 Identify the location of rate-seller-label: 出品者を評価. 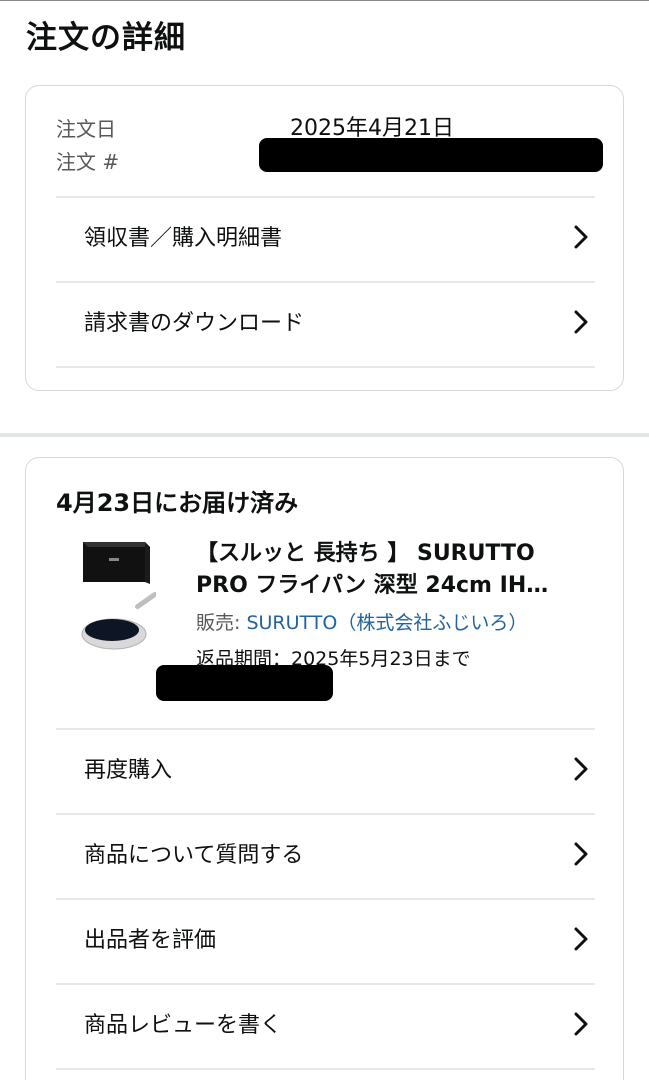
(150, 940).